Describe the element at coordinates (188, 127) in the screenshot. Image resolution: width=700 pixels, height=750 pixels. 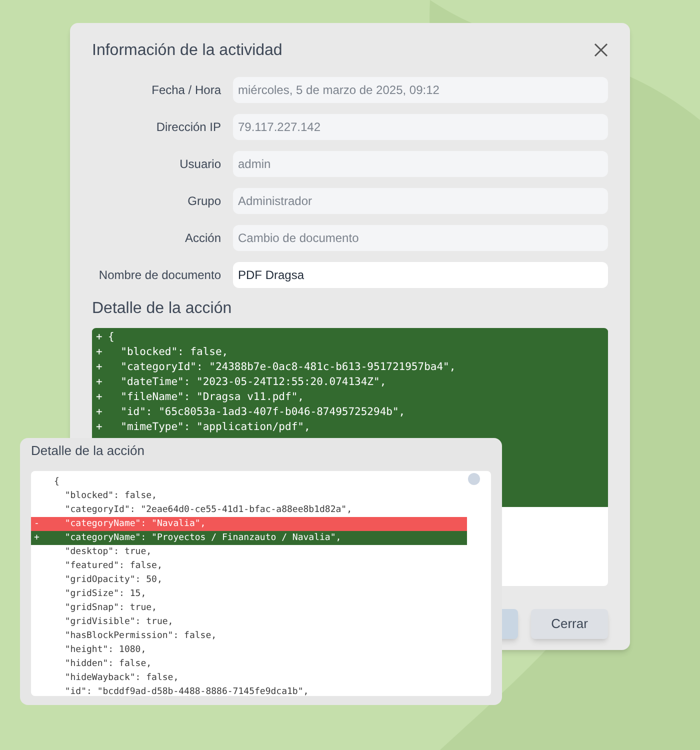
I see `field-label: Dirección IP` at that location.